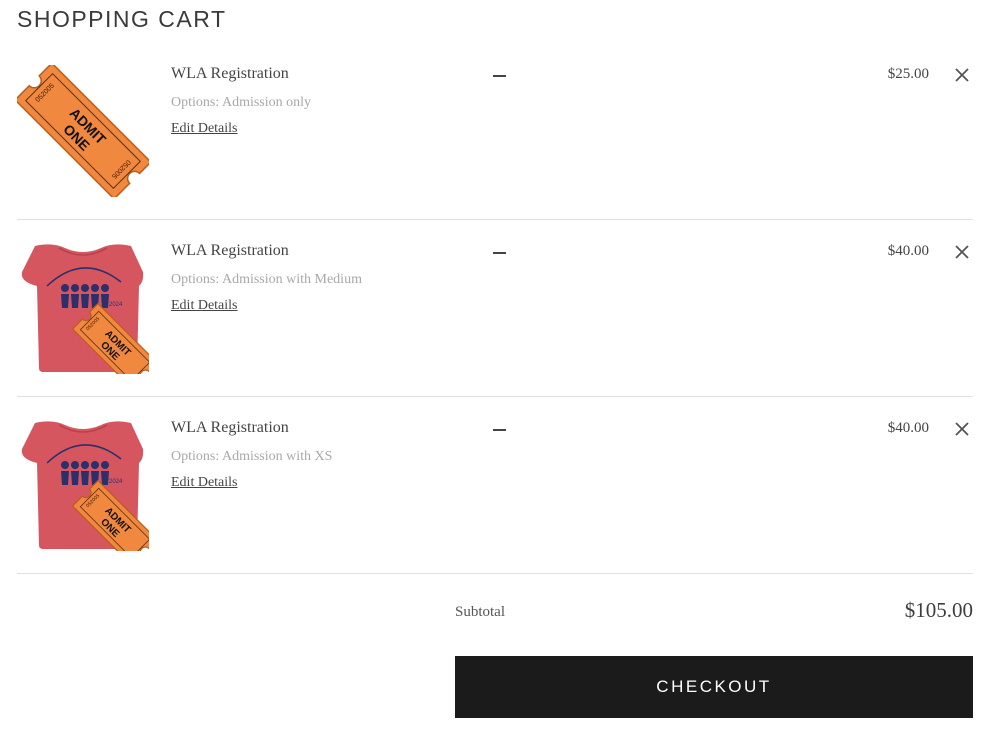 Image resolution: width=992 pixels, height=742 pixels. I want to click on item-options: Options: Admission with Medium, so click(266, 279).